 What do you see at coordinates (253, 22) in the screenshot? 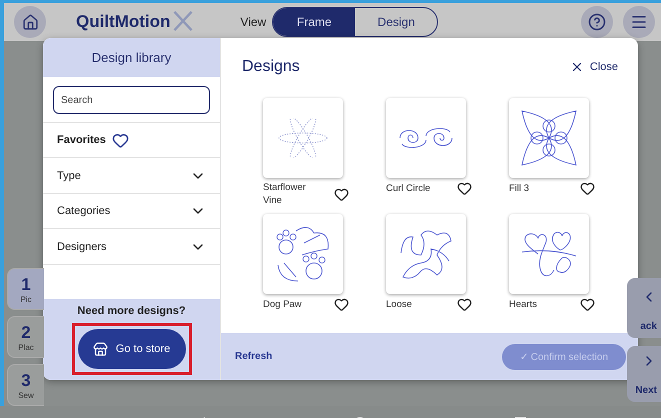
I see `view-label: View` at bounding box center [253, 22].